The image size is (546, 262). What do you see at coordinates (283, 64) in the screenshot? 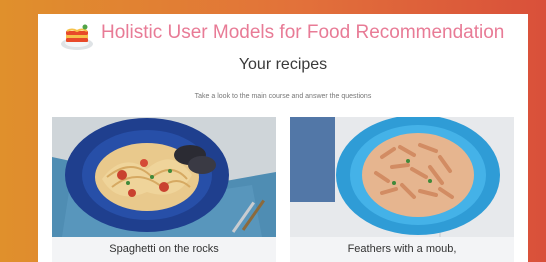
I see `page-title: Your recipes` at bounding box center [283, 64].